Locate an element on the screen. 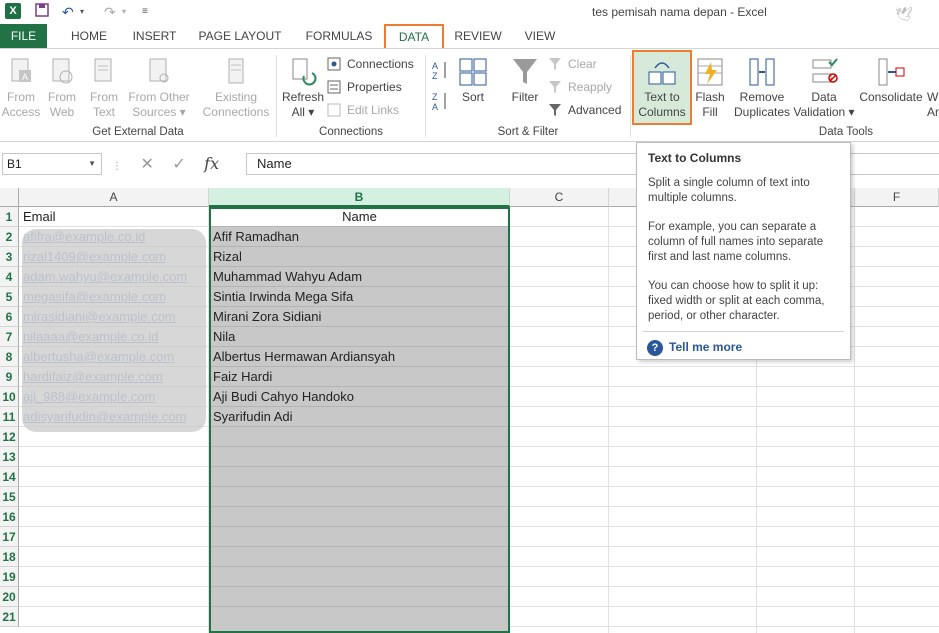 This screenshot has width=939, height=633. sort-button: Sort is located at coordinates (473, 80).